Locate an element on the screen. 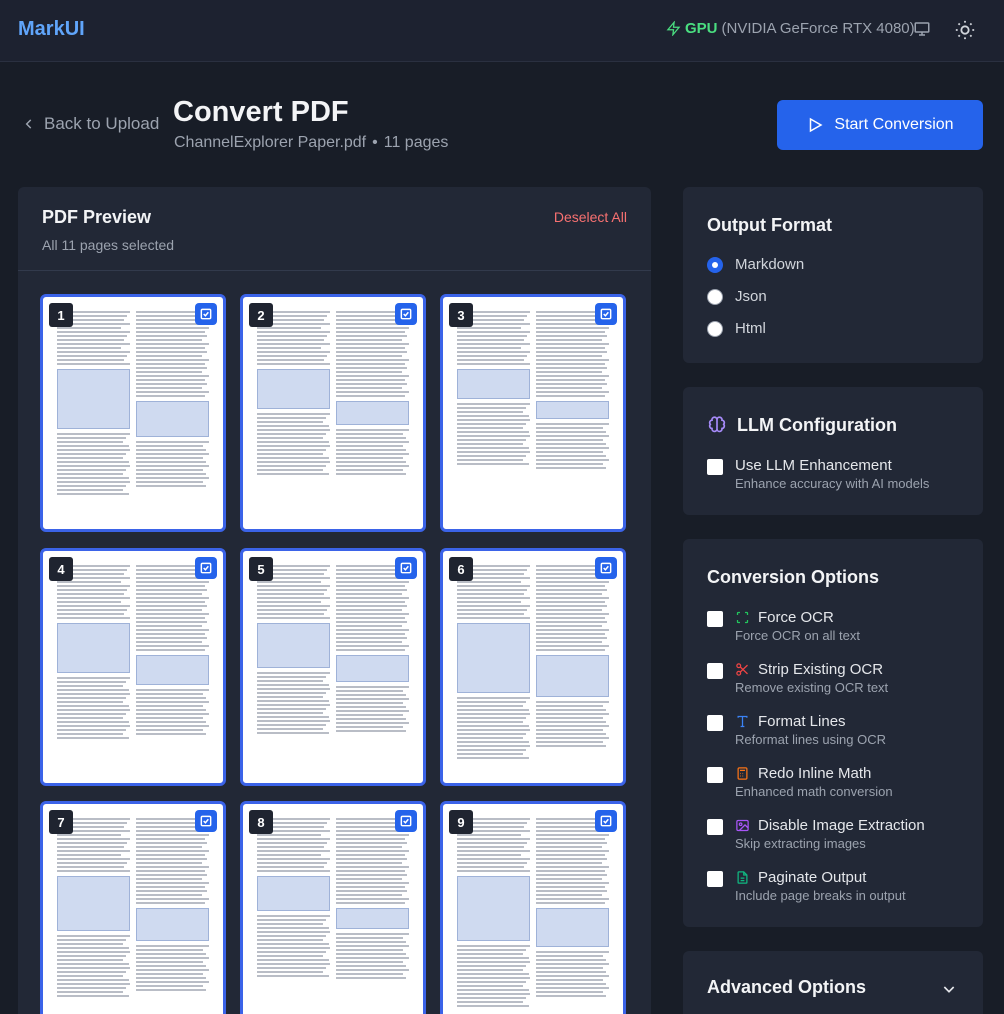 The width and height of the screenshot is (1004, 1014). option-label-row: Format Lines is located at coordinates (810, 721).